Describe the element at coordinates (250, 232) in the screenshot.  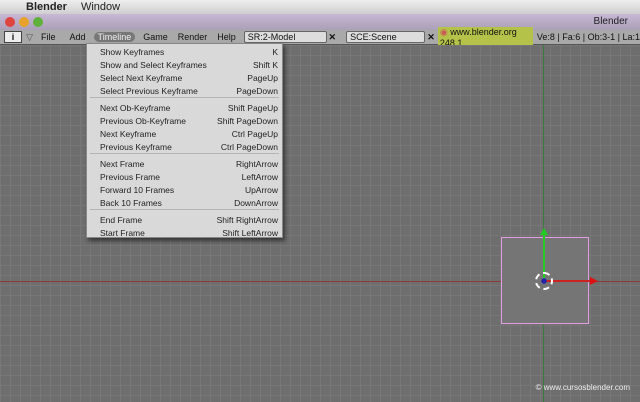
I see `menu-item-shortcut: Shift LeftArrow` at that location.